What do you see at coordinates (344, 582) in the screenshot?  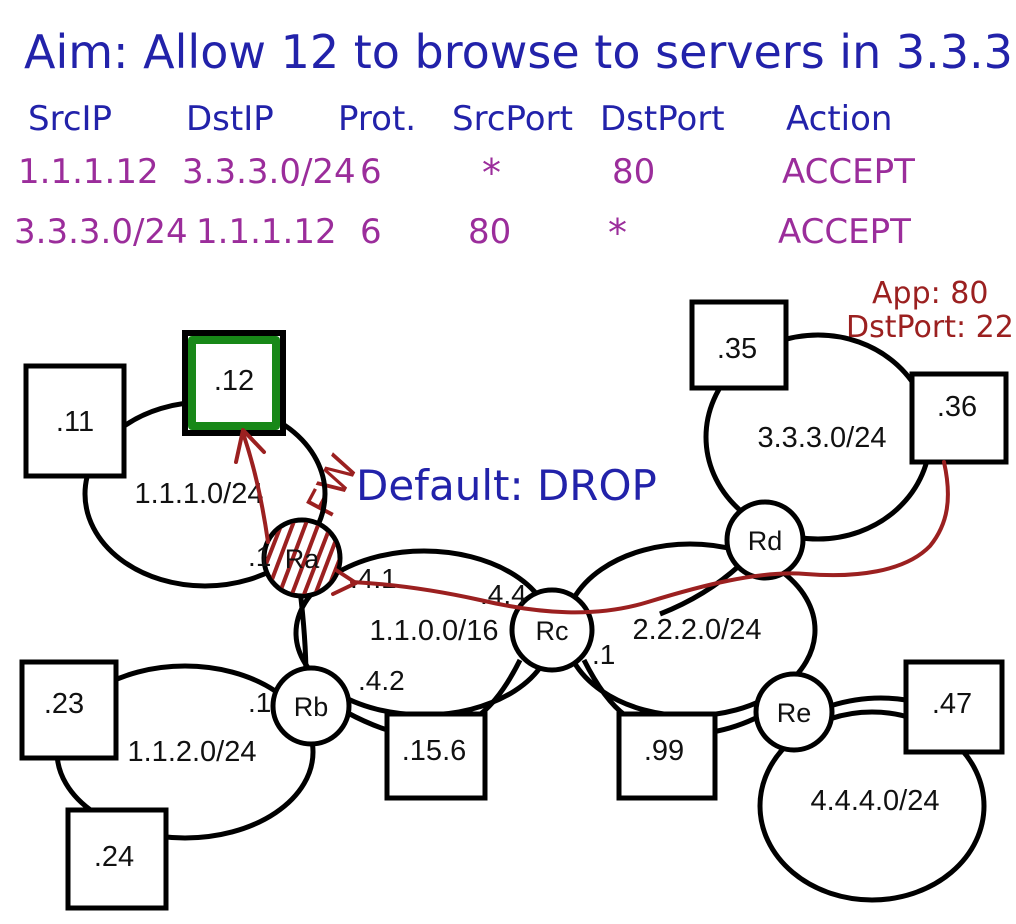 I see `traffic-arrowhead-ra` at bounding box center [344, 582].